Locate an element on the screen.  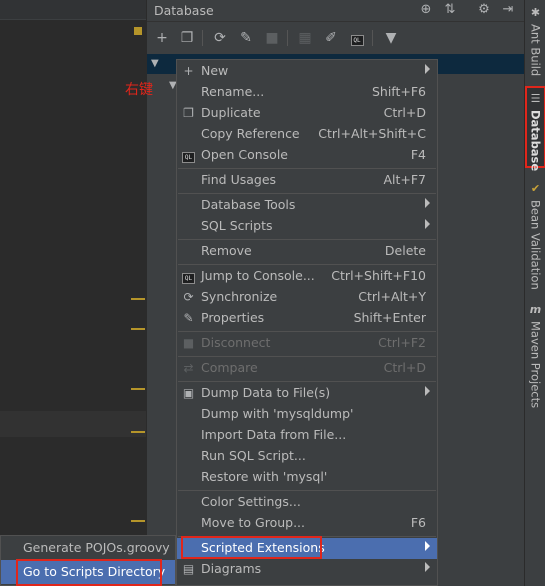
table-icon: ▦ is located at coordinates (305, 38).